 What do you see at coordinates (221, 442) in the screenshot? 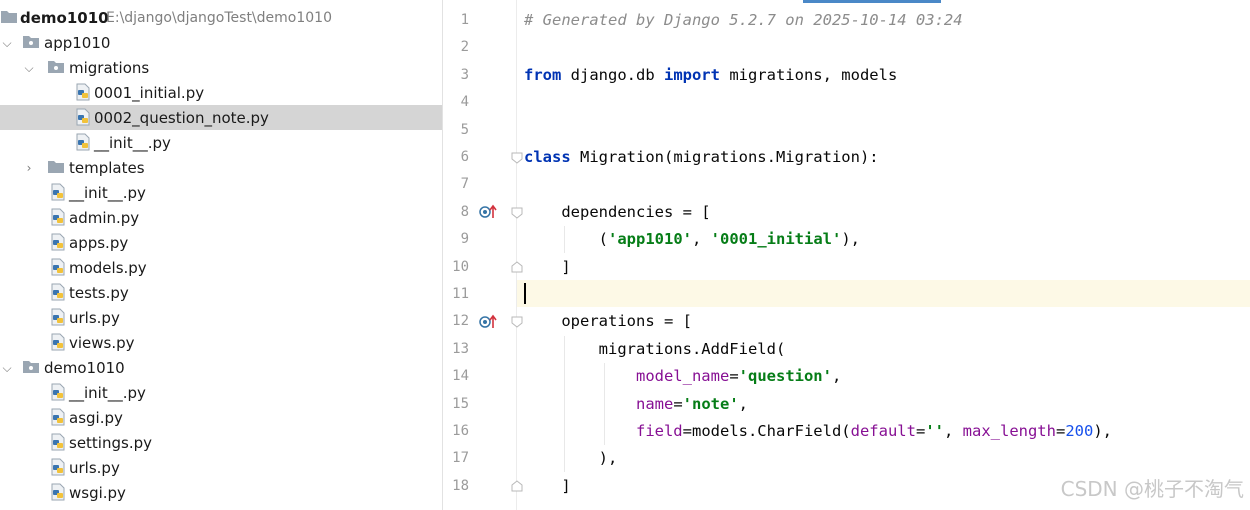
I see `tree-item-settings: settings.py` at bounding box center [221, 442].